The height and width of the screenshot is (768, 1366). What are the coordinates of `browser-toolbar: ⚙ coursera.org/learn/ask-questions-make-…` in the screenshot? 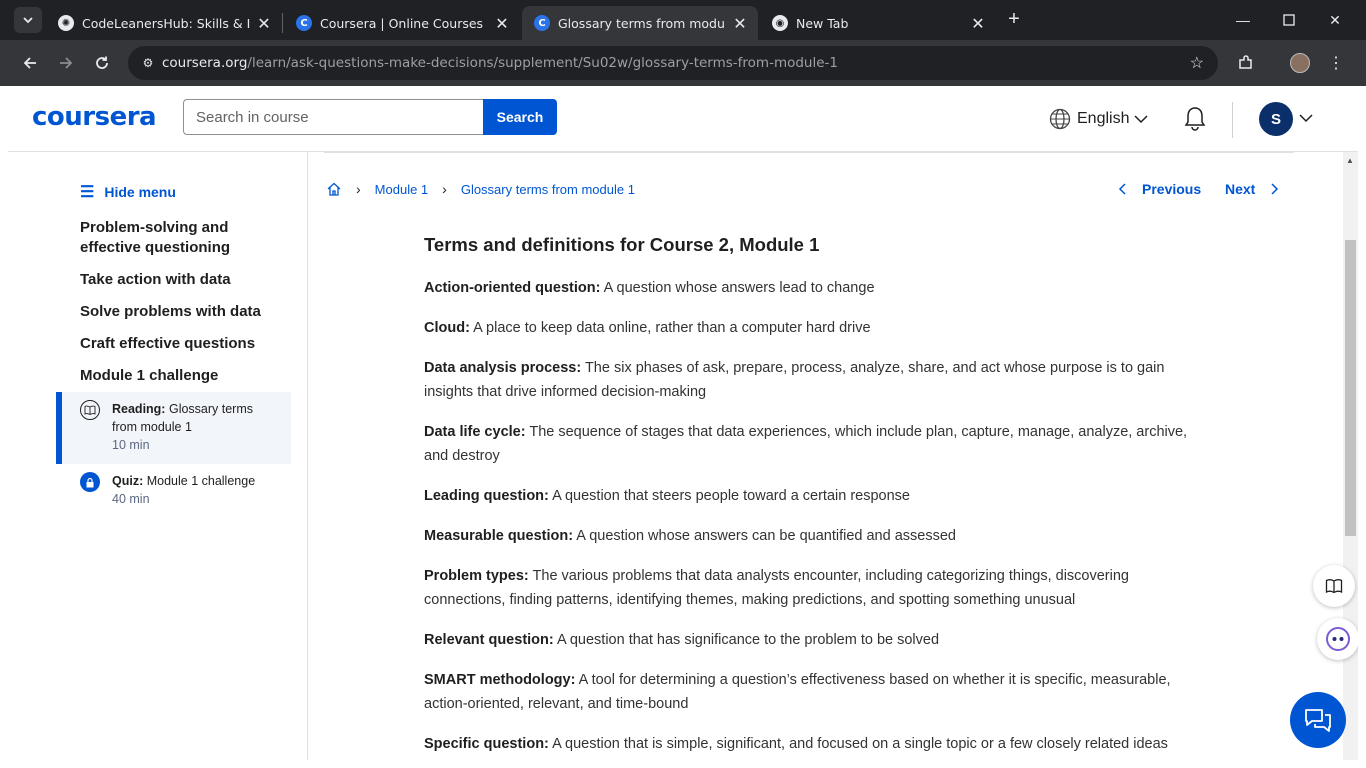 It's located at (683, 63).